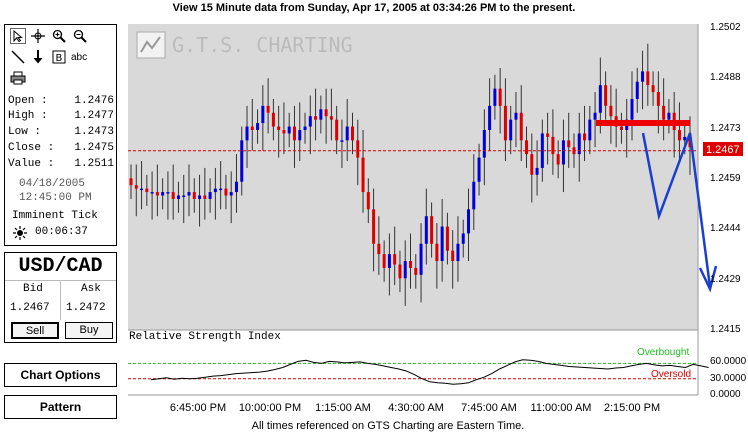 The width and height of the screenshot is (748, 439). I want to click on x-tick-label: 10:00:00 PM, so click(270, 408).